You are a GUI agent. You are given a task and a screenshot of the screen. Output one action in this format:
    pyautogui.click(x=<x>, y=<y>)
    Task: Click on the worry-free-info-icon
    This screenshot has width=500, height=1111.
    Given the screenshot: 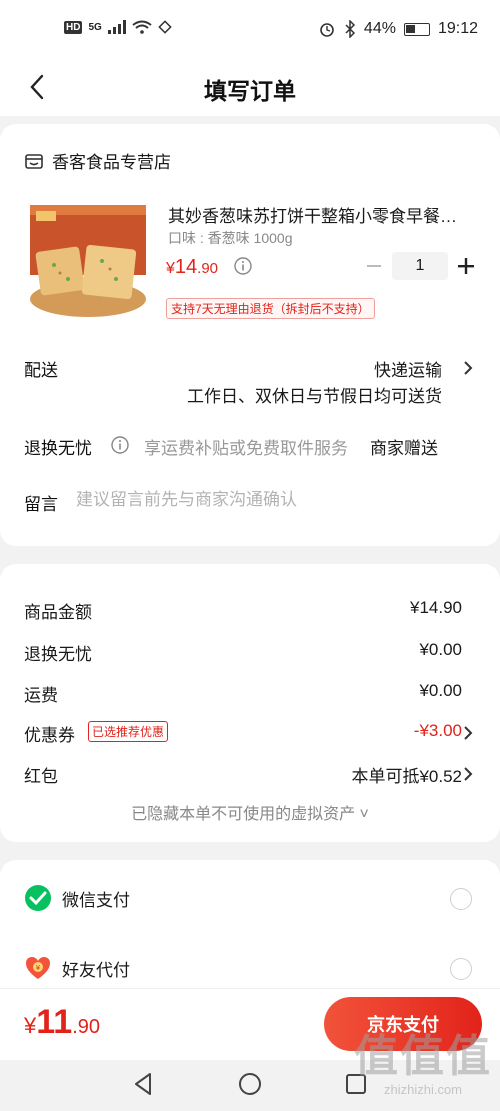 What is the action you would take?
    pyautogui.click(x=120, y=445)
    